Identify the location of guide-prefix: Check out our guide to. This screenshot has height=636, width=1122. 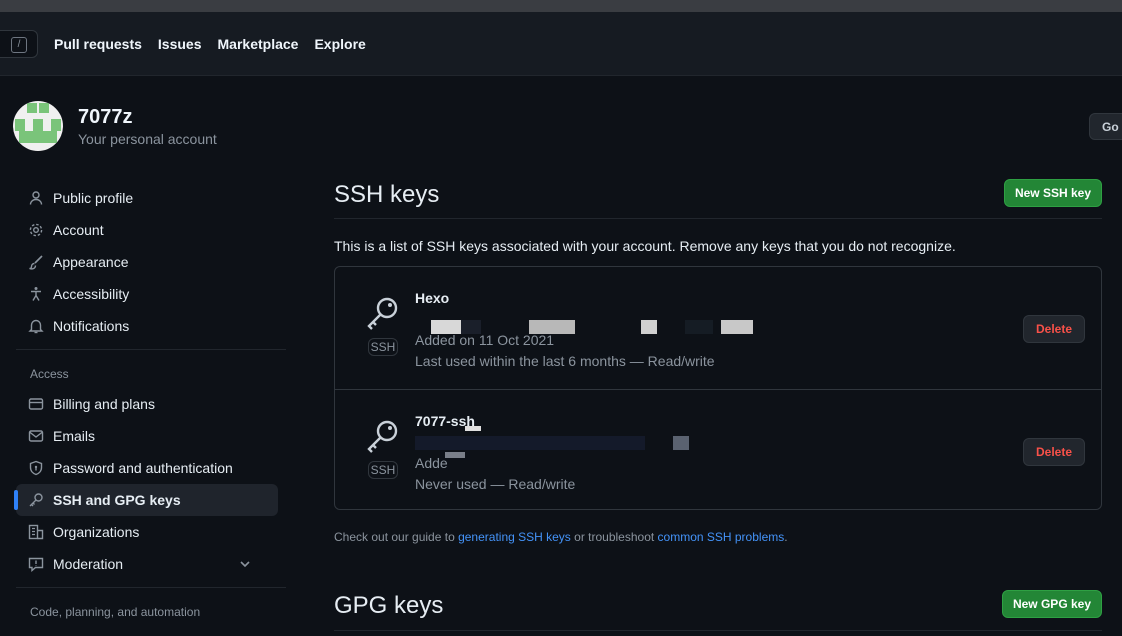
(396, 537).